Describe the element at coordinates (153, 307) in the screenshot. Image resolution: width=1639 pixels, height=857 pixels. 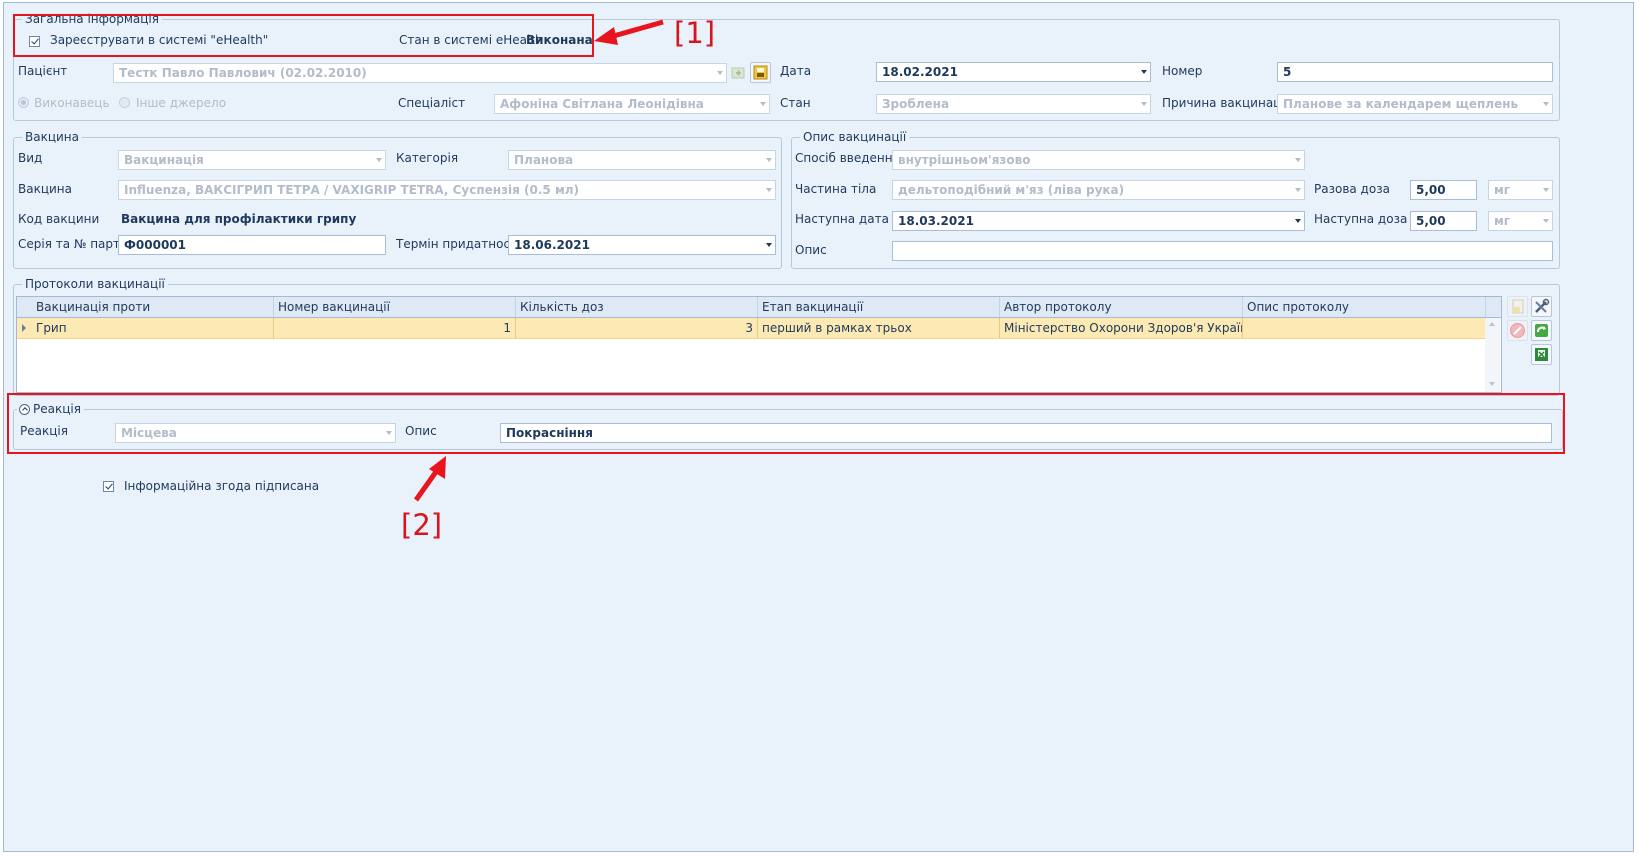
I see `column-header-vaccination-against: Вакцинація проти` at that location.